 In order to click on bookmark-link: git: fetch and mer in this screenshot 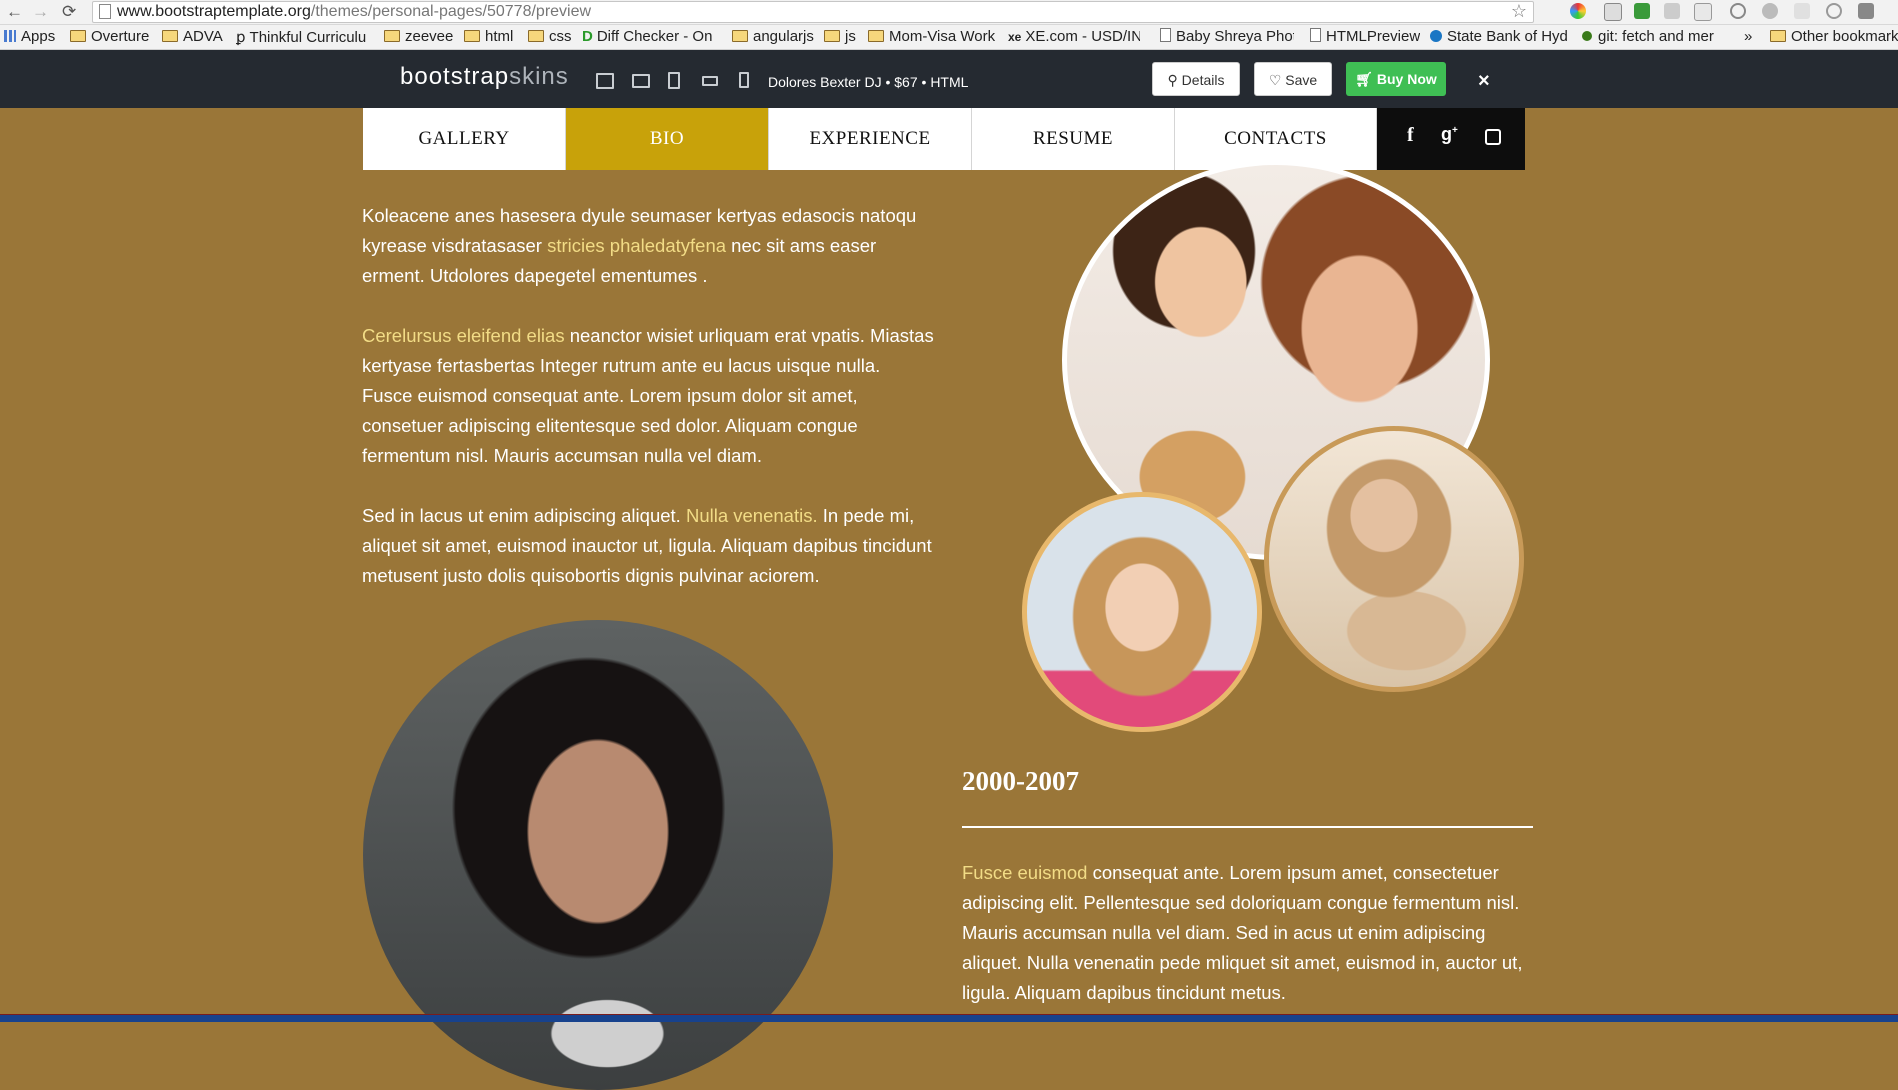, I will do `click(1650, 36)`.